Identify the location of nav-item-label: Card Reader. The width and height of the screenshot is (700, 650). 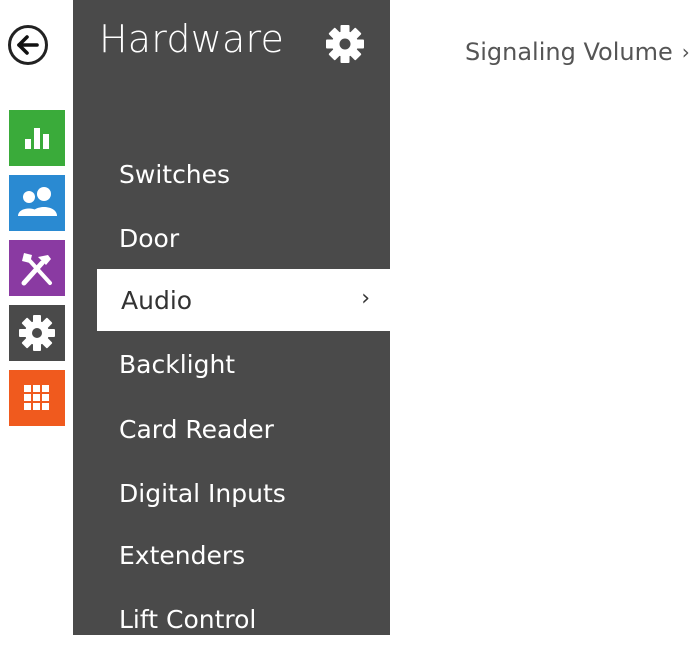
(196, 429).